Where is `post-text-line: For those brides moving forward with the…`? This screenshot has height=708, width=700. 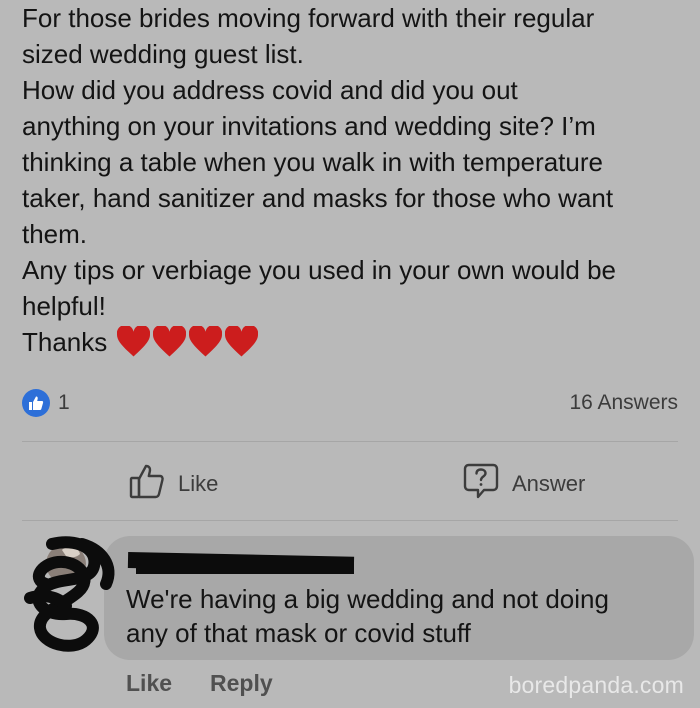 post-text-line: For those brides moving forward with the… is located at coordinates (308, 18).